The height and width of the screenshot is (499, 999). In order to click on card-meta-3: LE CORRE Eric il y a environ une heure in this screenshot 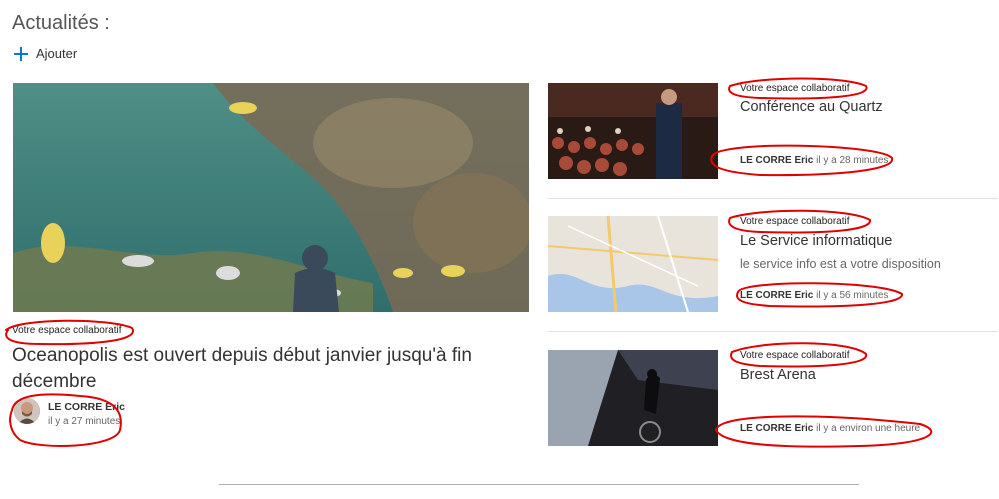, I will do `click(830, 428)`.